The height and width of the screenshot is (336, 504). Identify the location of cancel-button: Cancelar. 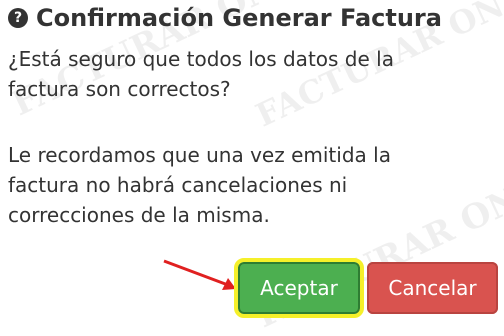
(432, 288).